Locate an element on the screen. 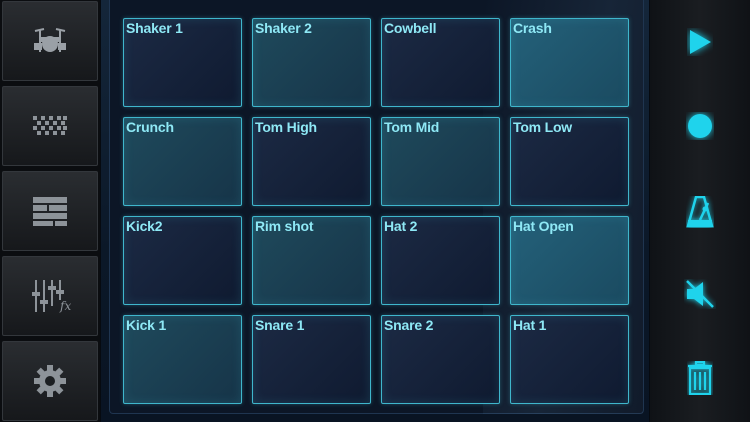 This screenshot has width=750, height=422. step-sequencer-icon is located at coordinates (50, 125).